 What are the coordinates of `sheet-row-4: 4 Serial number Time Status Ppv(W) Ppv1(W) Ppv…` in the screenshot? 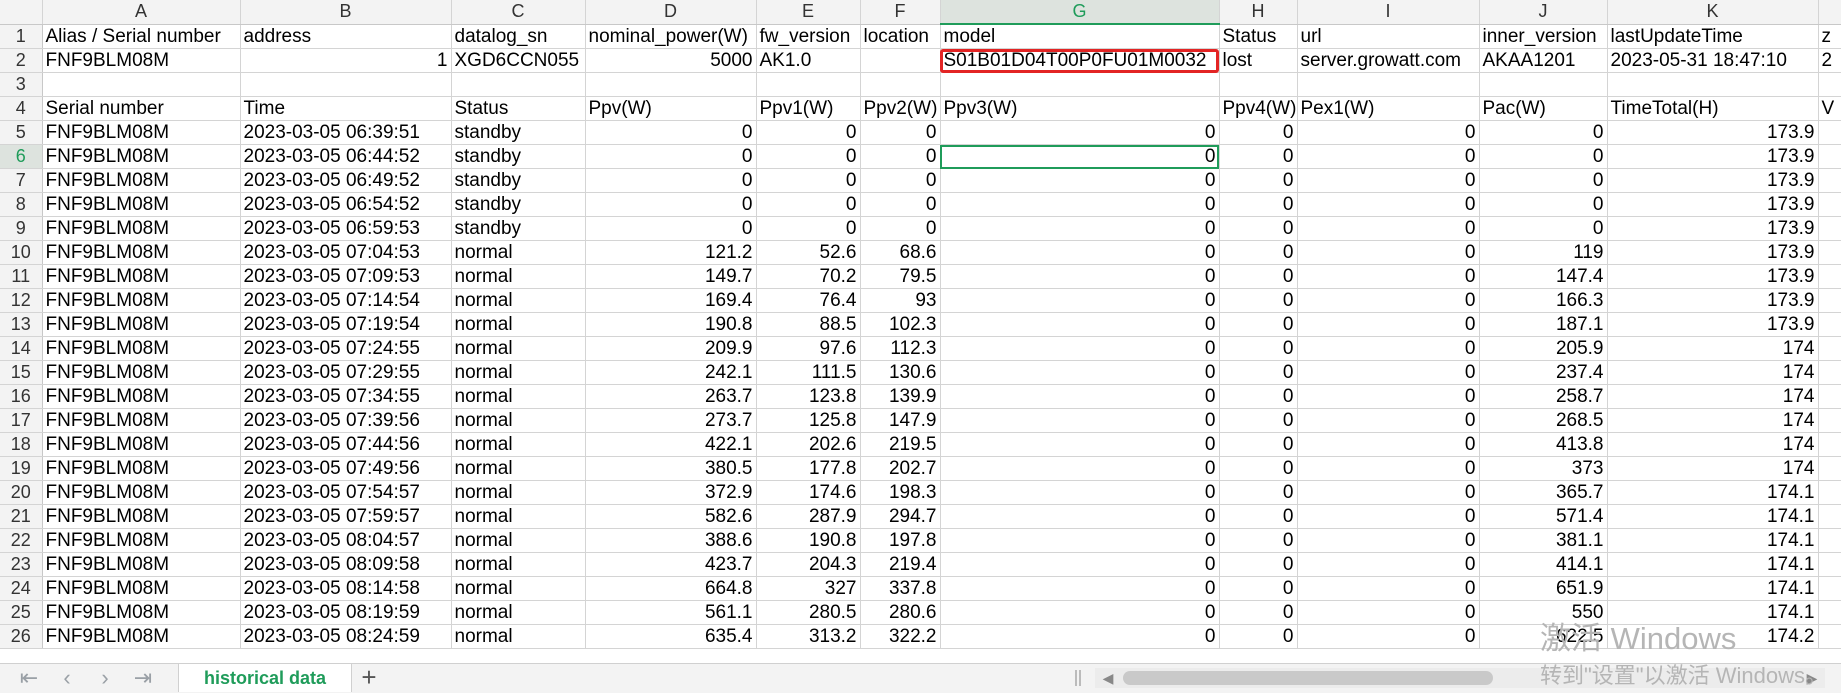 It's located at (920, 108).